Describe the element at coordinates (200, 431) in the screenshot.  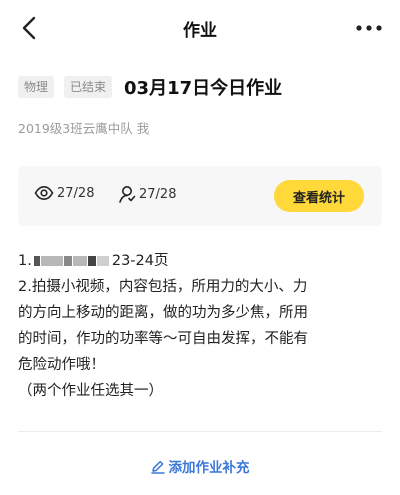
I see `divider` at that location.